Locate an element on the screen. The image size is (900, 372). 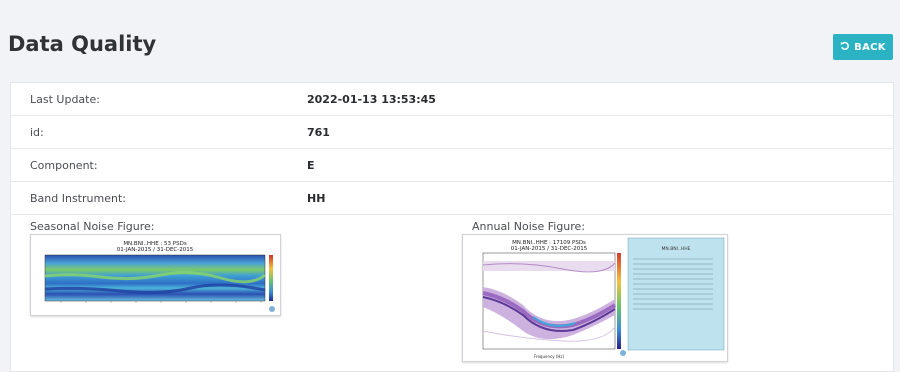
detail-row-component: Component: E is located at coordinates (452, 165).